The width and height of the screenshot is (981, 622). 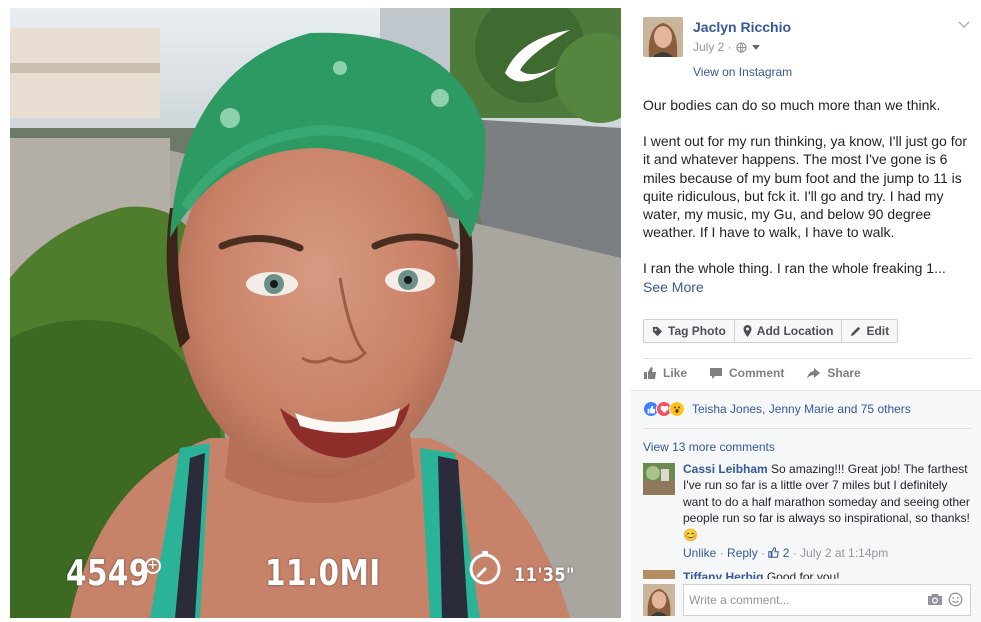 I want to click on comment: Tiffany Herbig Good for you!, so click(x=808, y=574).